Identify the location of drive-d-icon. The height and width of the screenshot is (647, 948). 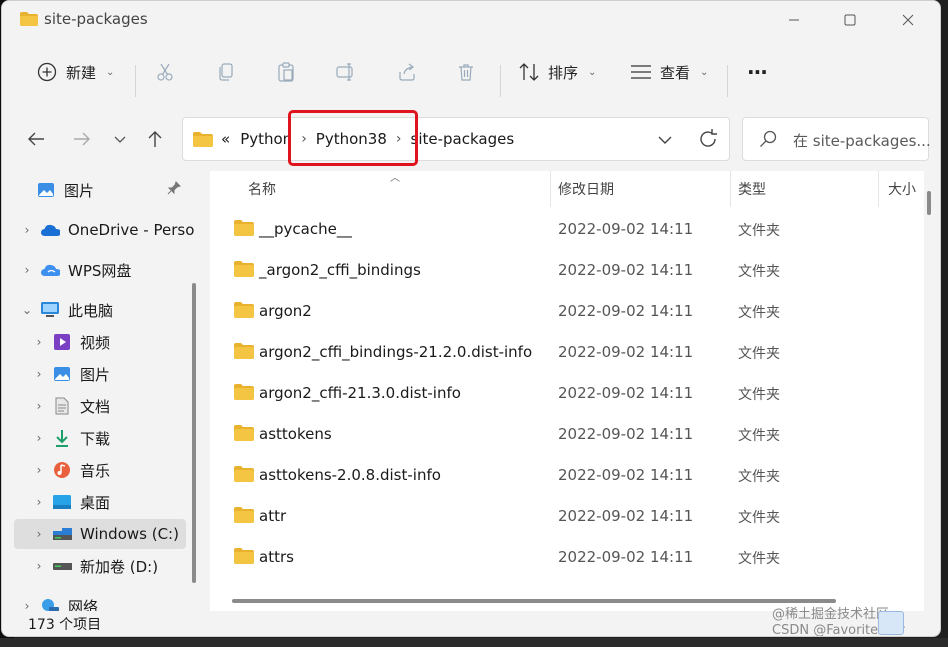
(62, 566).